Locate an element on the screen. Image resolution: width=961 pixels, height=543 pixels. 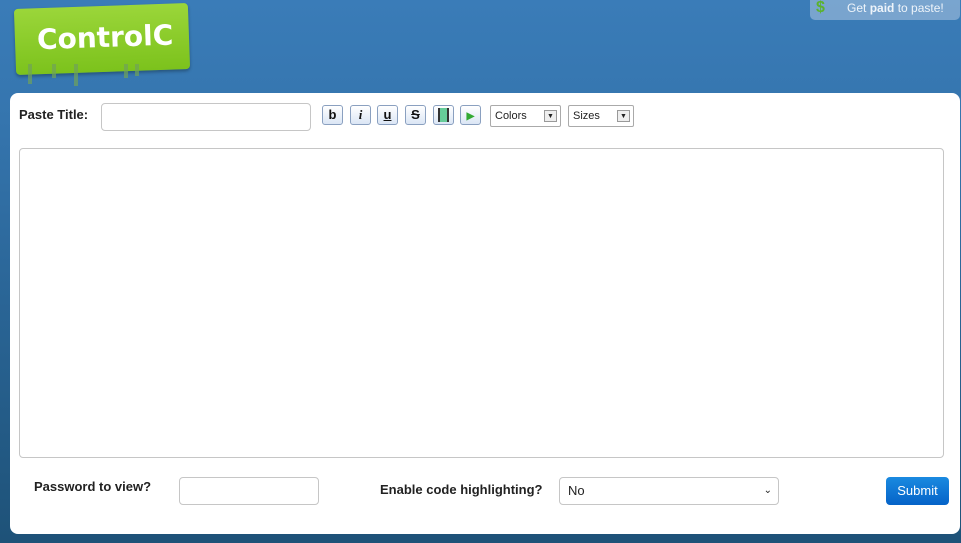
film-icon is located at coordinates (443, 115).